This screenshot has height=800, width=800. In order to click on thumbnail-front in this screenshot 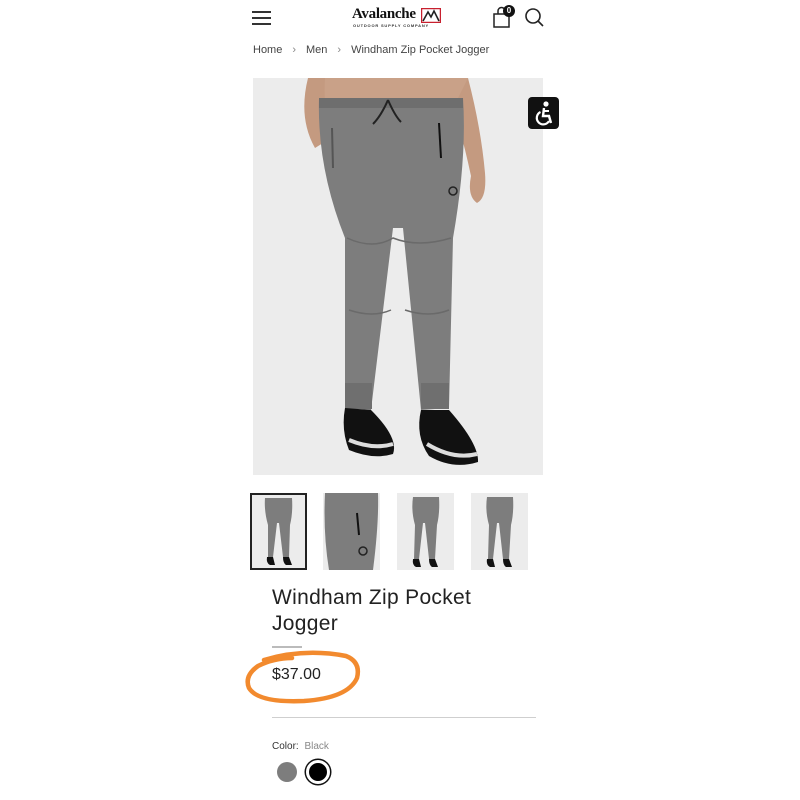, I will do `click(278, 531)`.